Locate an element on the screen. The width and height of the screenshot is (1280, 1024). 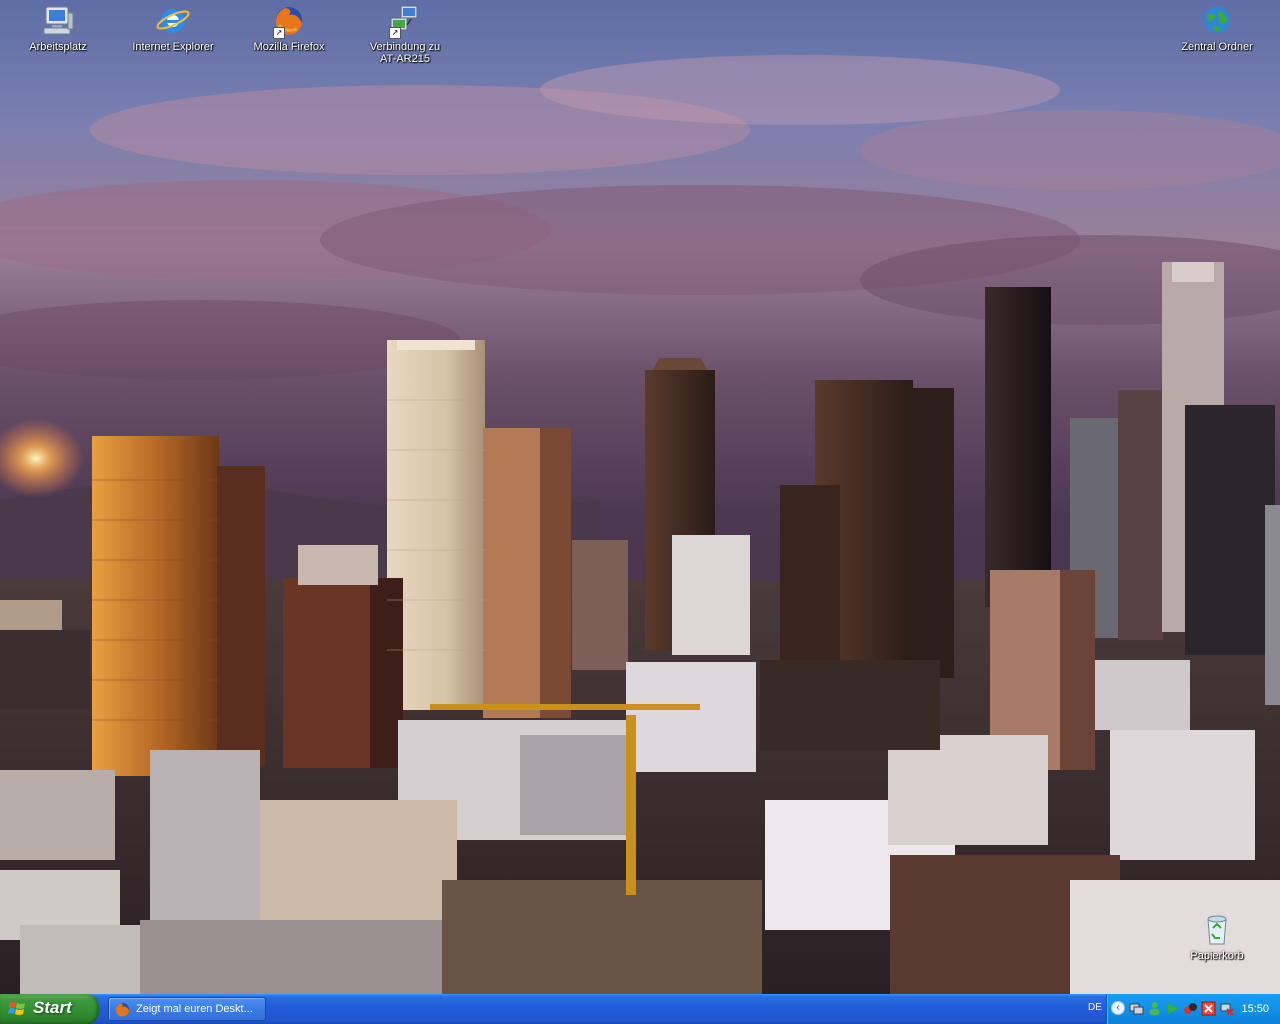
desktop-icon-zentral-ordner: Zentral Ordner is located at coordinates (1217, 28).